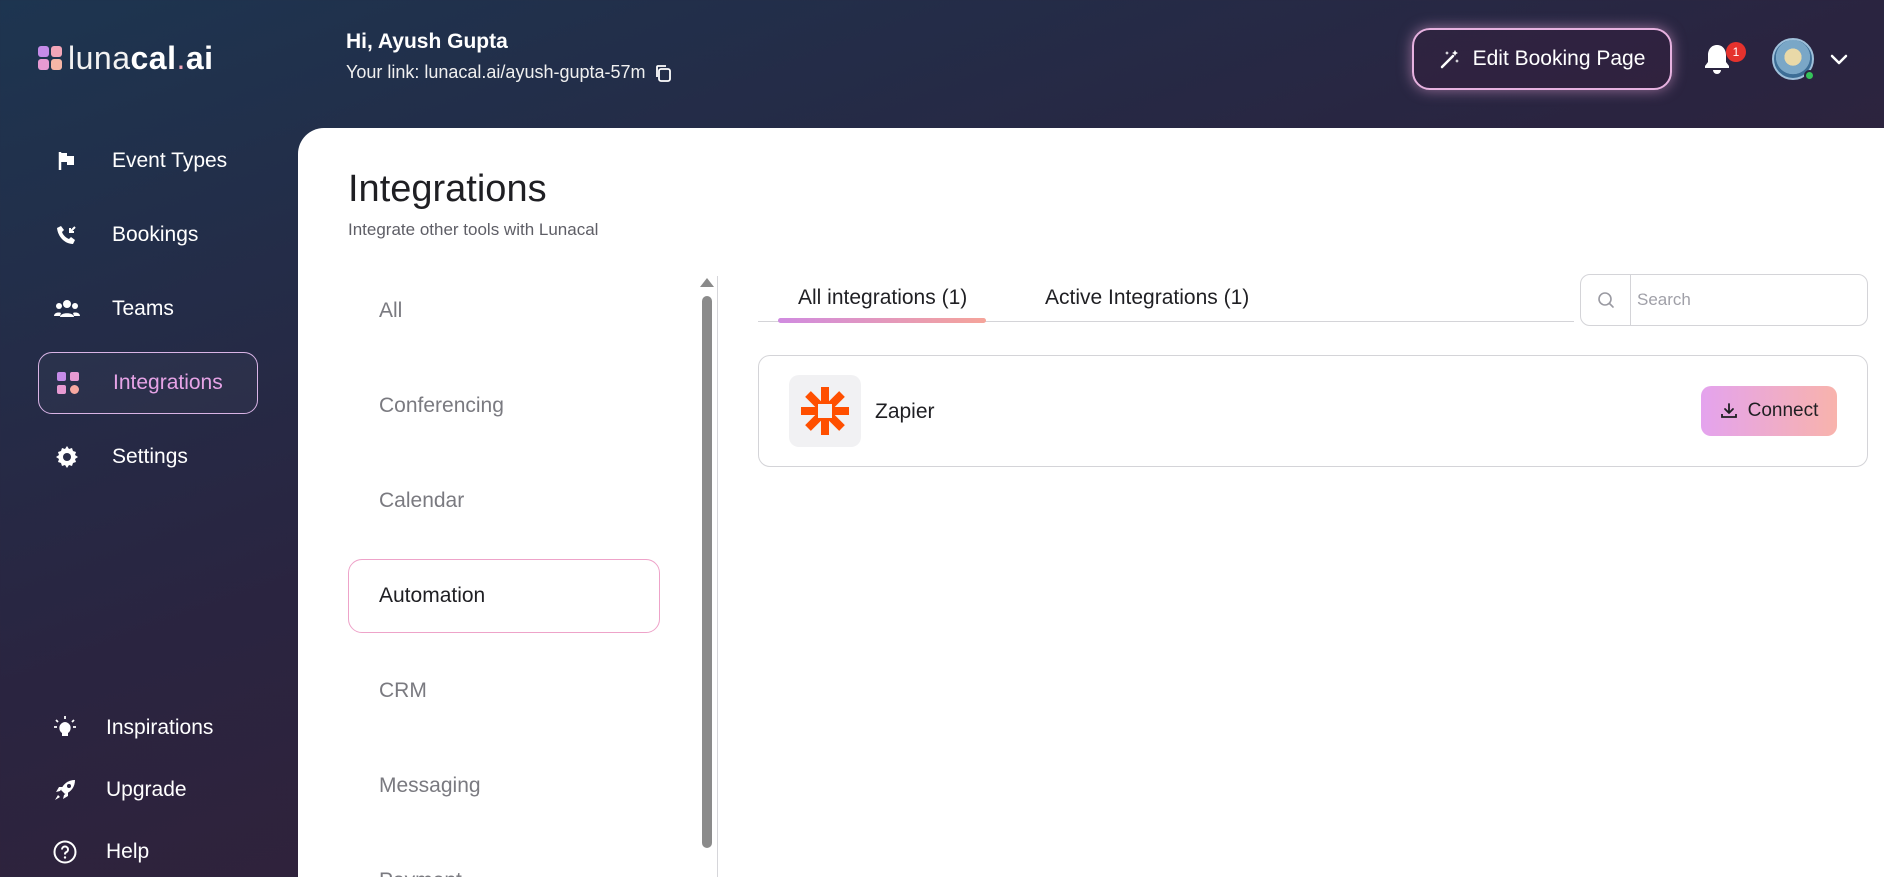 The image size is (1884, 877). I want to click on sidebar-item-settings: Settings, so click(148, 457).